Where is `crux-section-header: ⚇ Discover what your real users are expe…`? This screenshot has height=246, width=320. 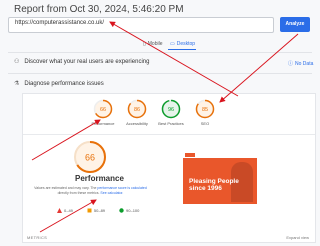 crux-section-header: ⚇ Discover what your real users are expe… is located at coordinates (82, 62).